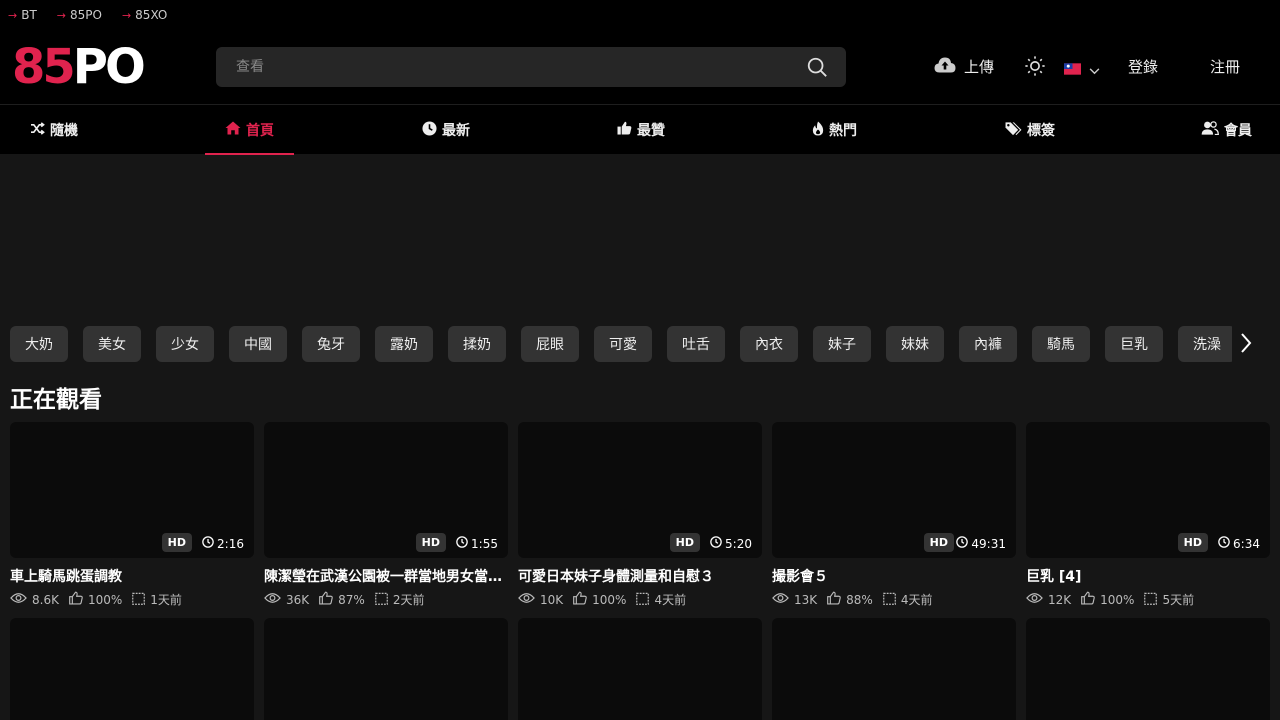 Image resolution: width=1280 pixels, height=720 pixels. I want to click on tag-chip: 吐舌, so click(696, 344).